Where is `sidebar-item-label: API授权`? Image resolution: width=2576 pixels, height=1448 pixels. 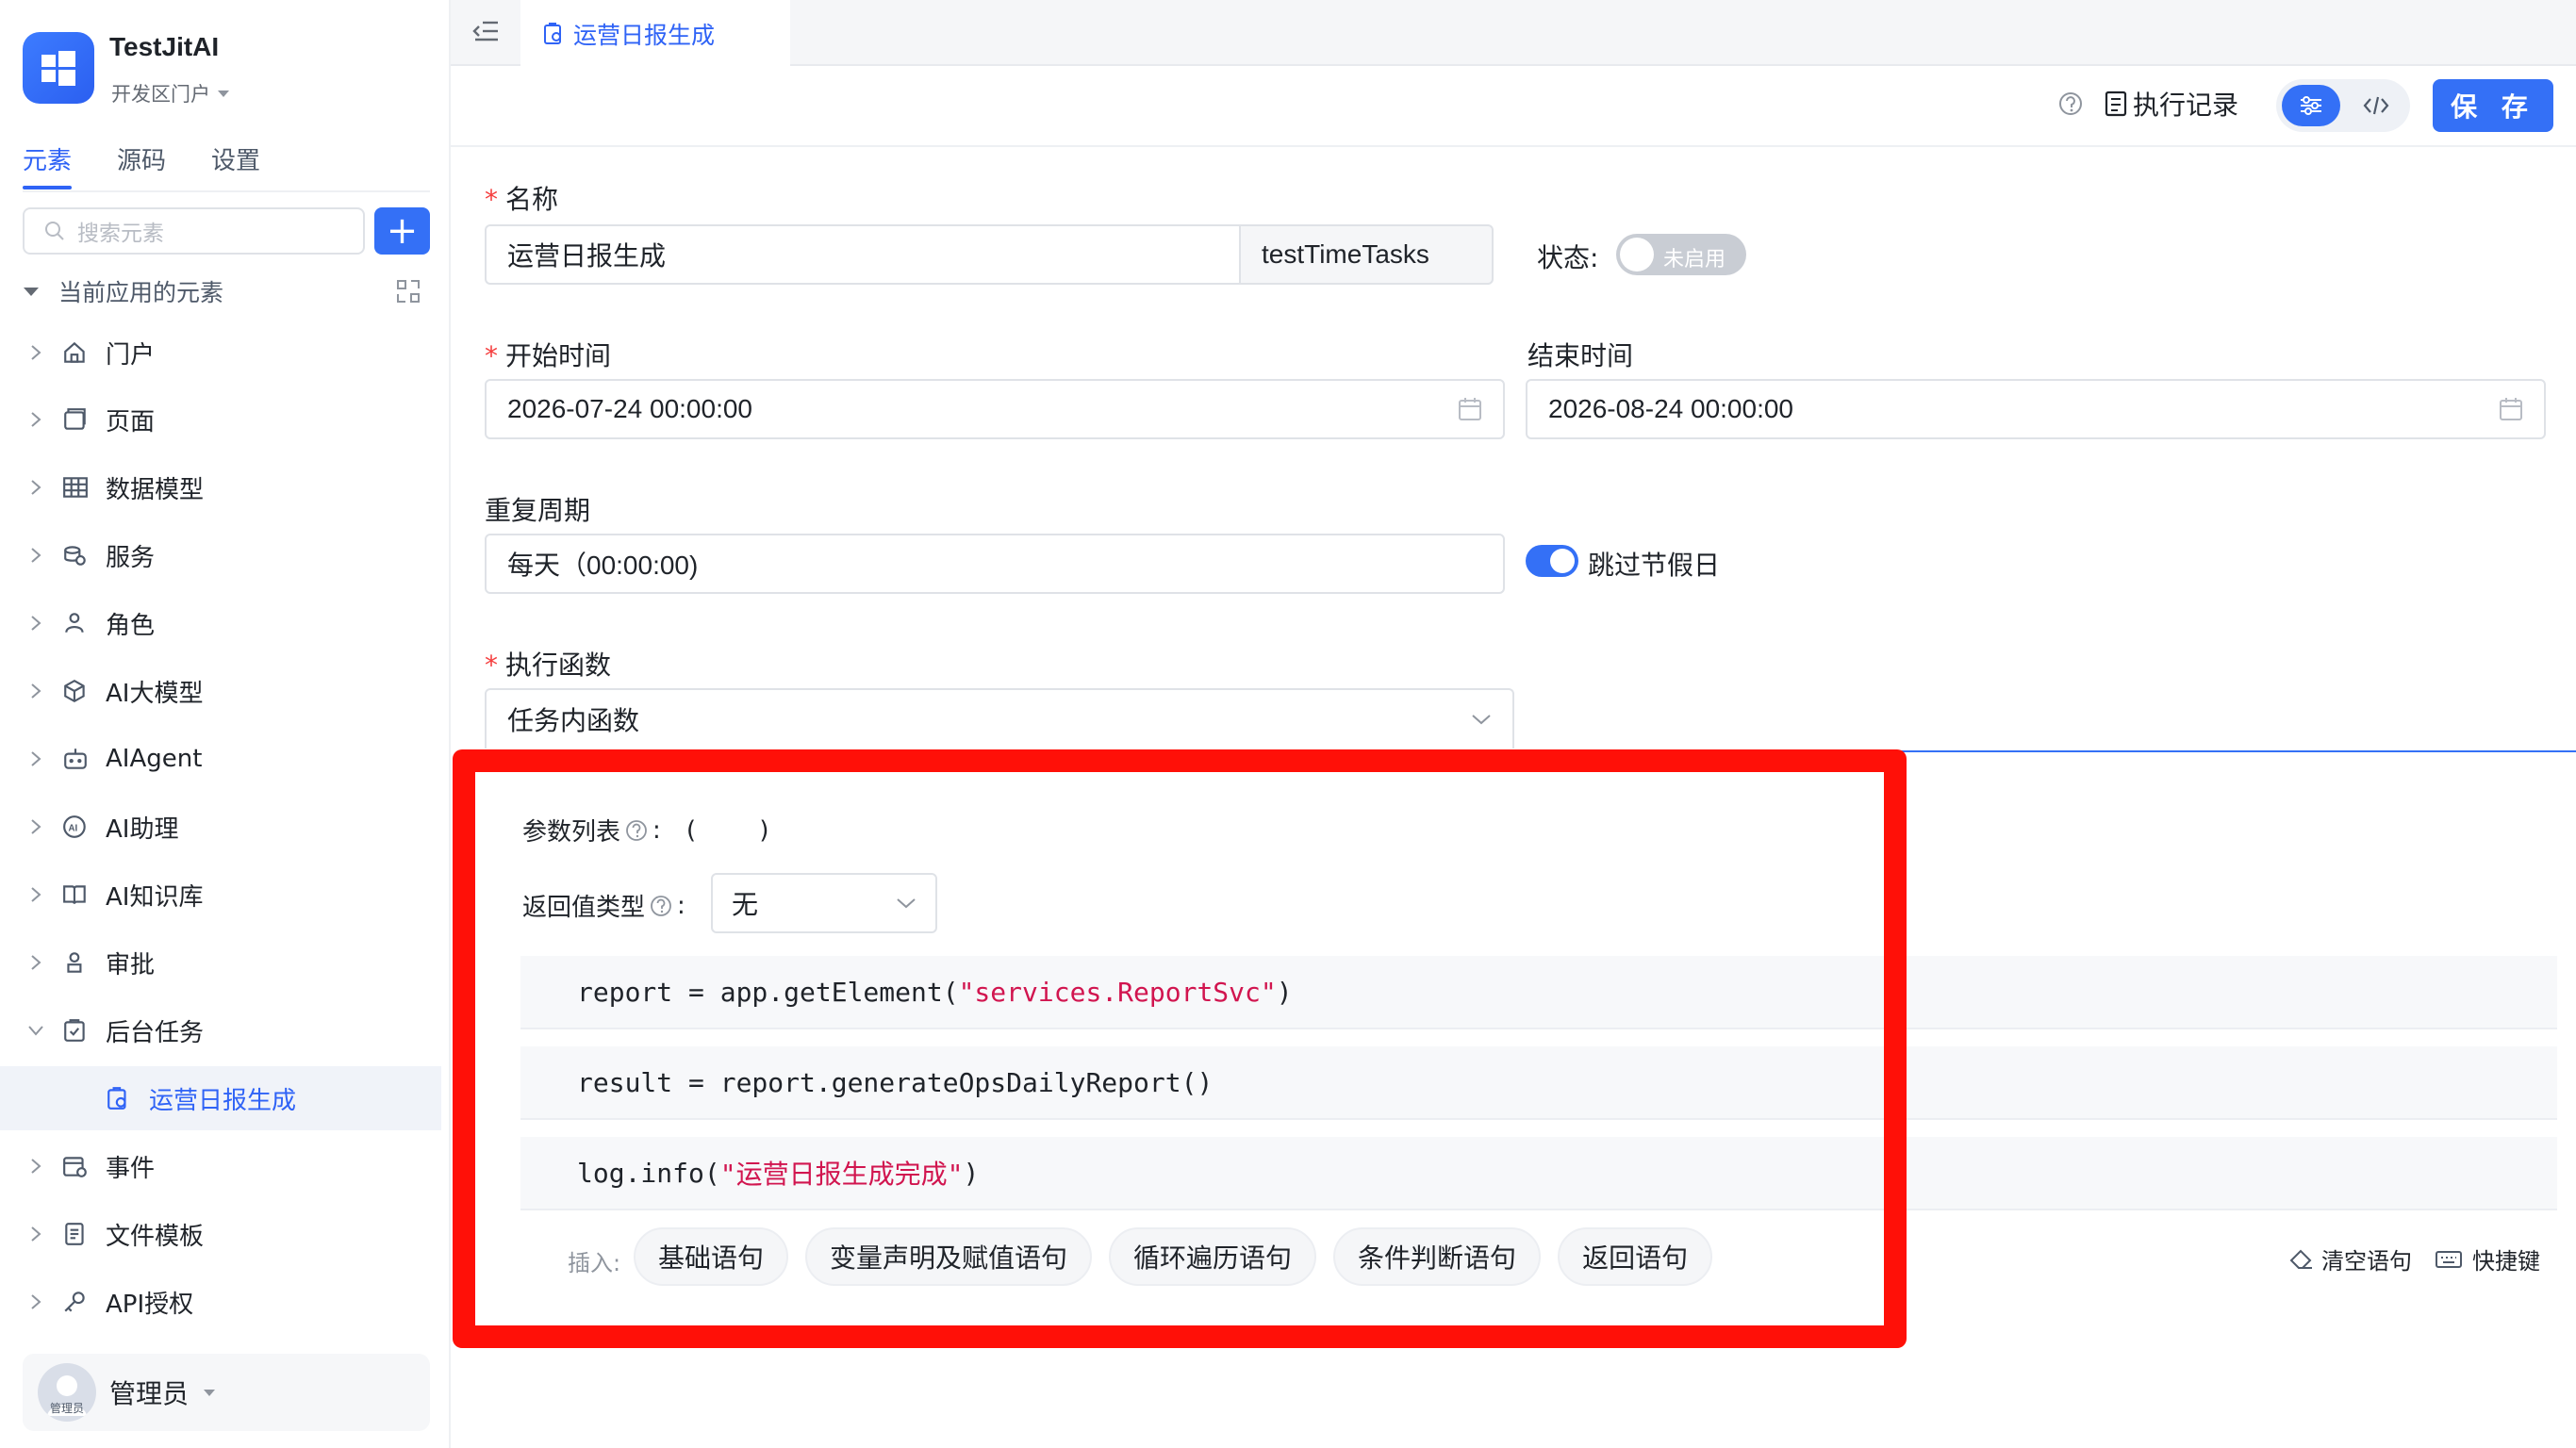 sidebar-item-label: API授权 is located at coordinates (150, 1304).